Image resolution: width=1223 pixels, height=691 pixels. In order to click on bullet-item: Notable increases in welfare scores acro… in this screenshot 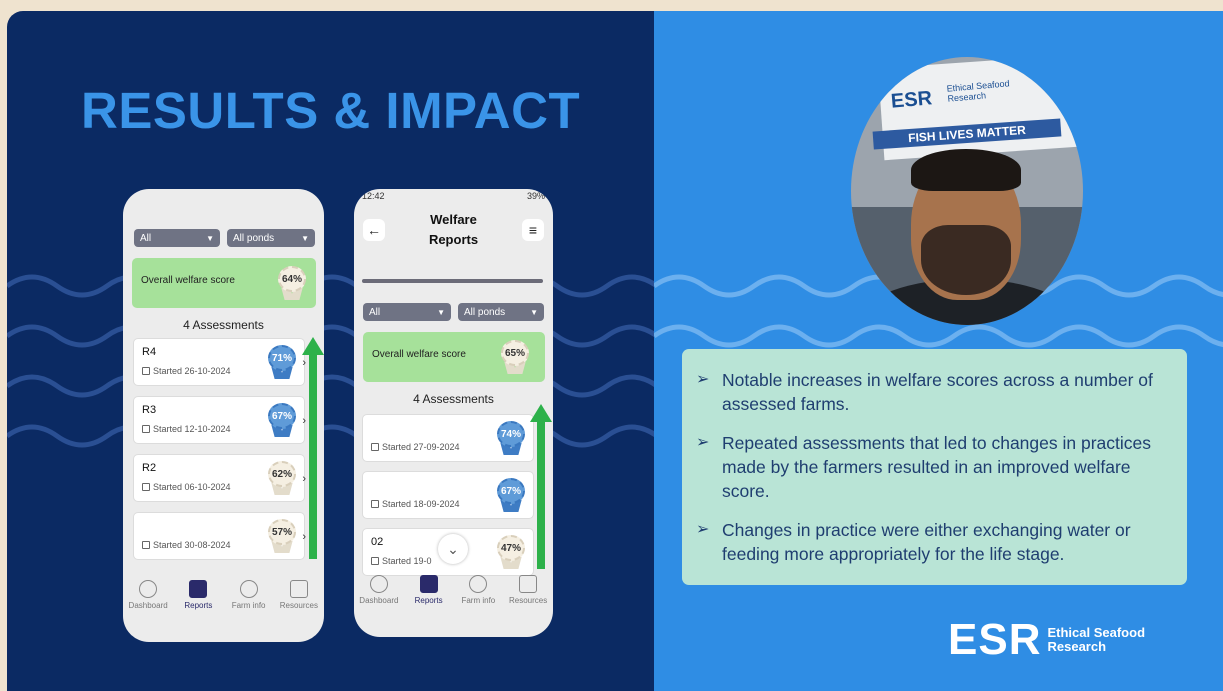, I will do `click(931, 392)`.